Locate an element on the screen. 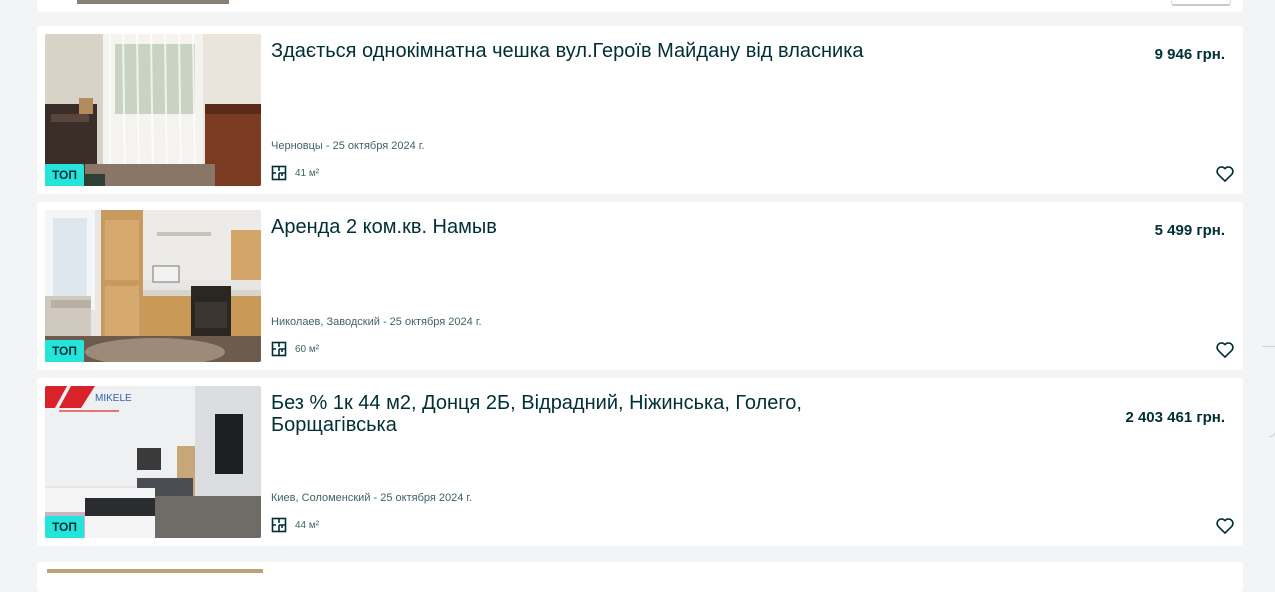  listing-area: 60 м² is located at coordinates (295, 349).